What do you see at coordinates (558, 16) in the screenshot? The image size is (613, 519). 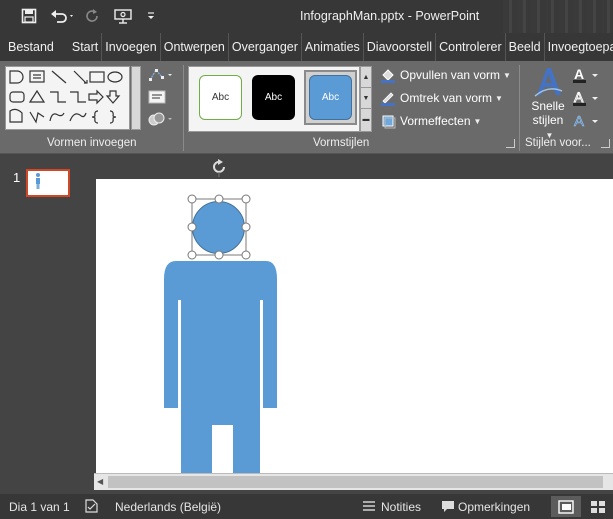 I see `title-bar-decoration` at bounding box center [558, 16].